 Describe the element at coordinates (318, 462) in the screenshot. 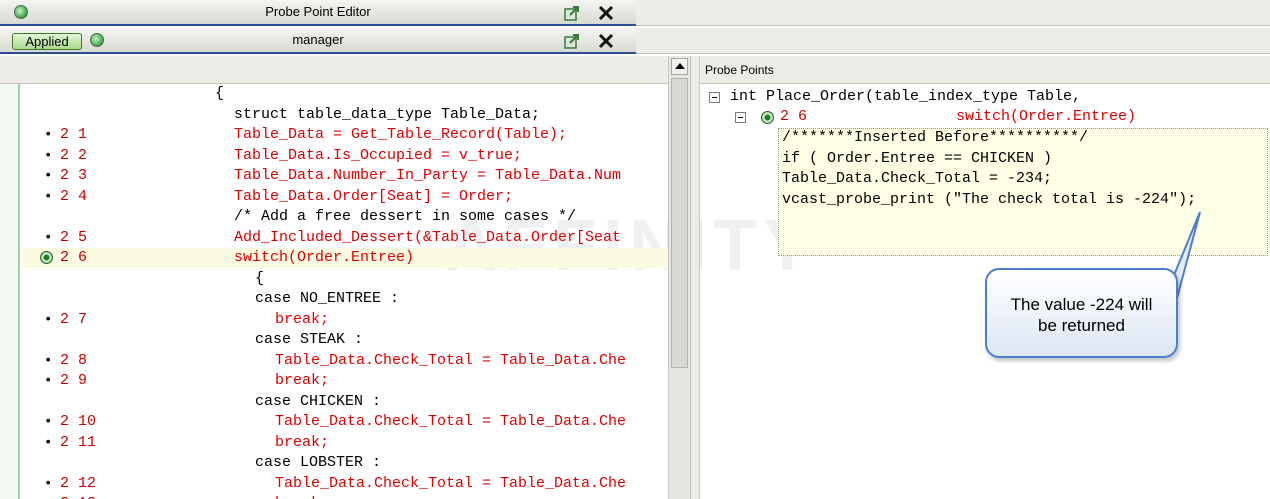

I see `code-text: case LOBSTER :` at that location.